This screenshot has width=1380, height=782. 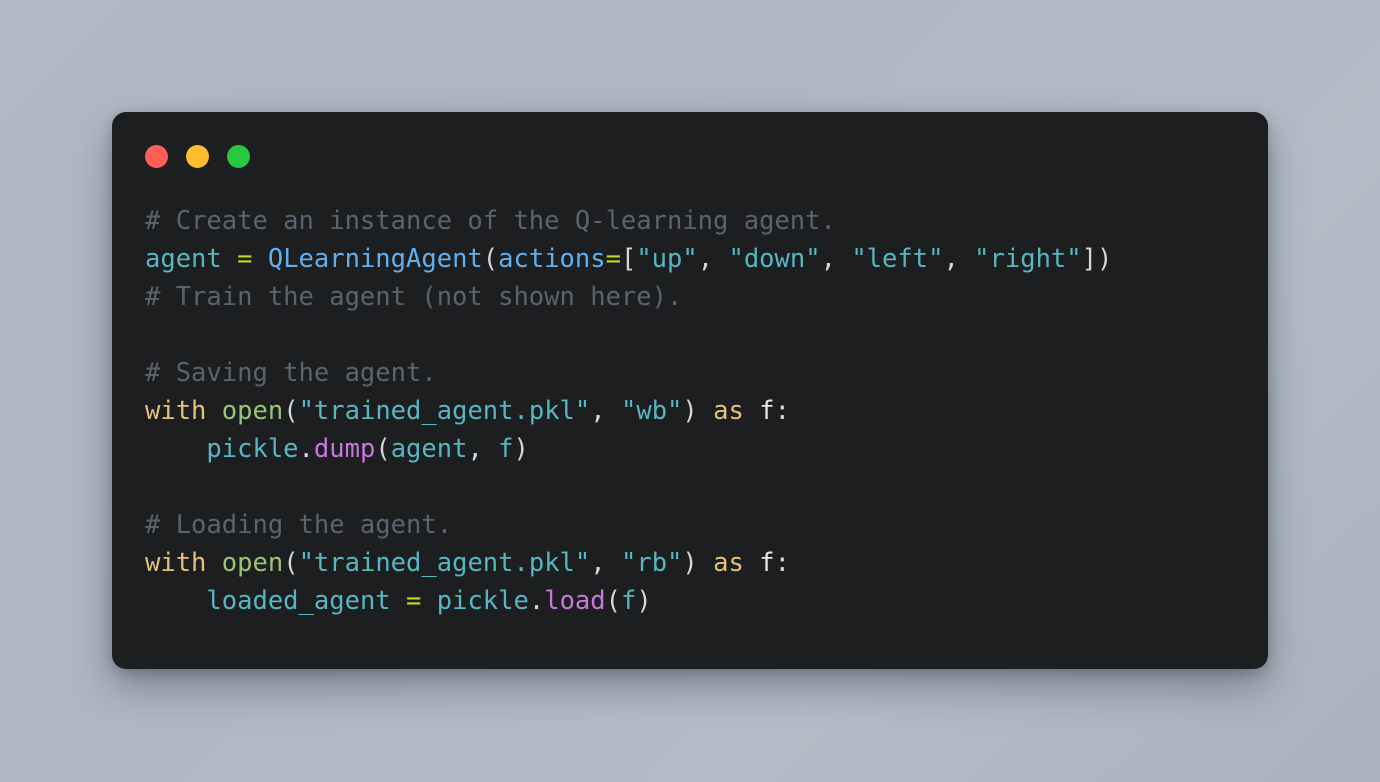 I want to click on code-token: actions, so click(x=552, y=259).